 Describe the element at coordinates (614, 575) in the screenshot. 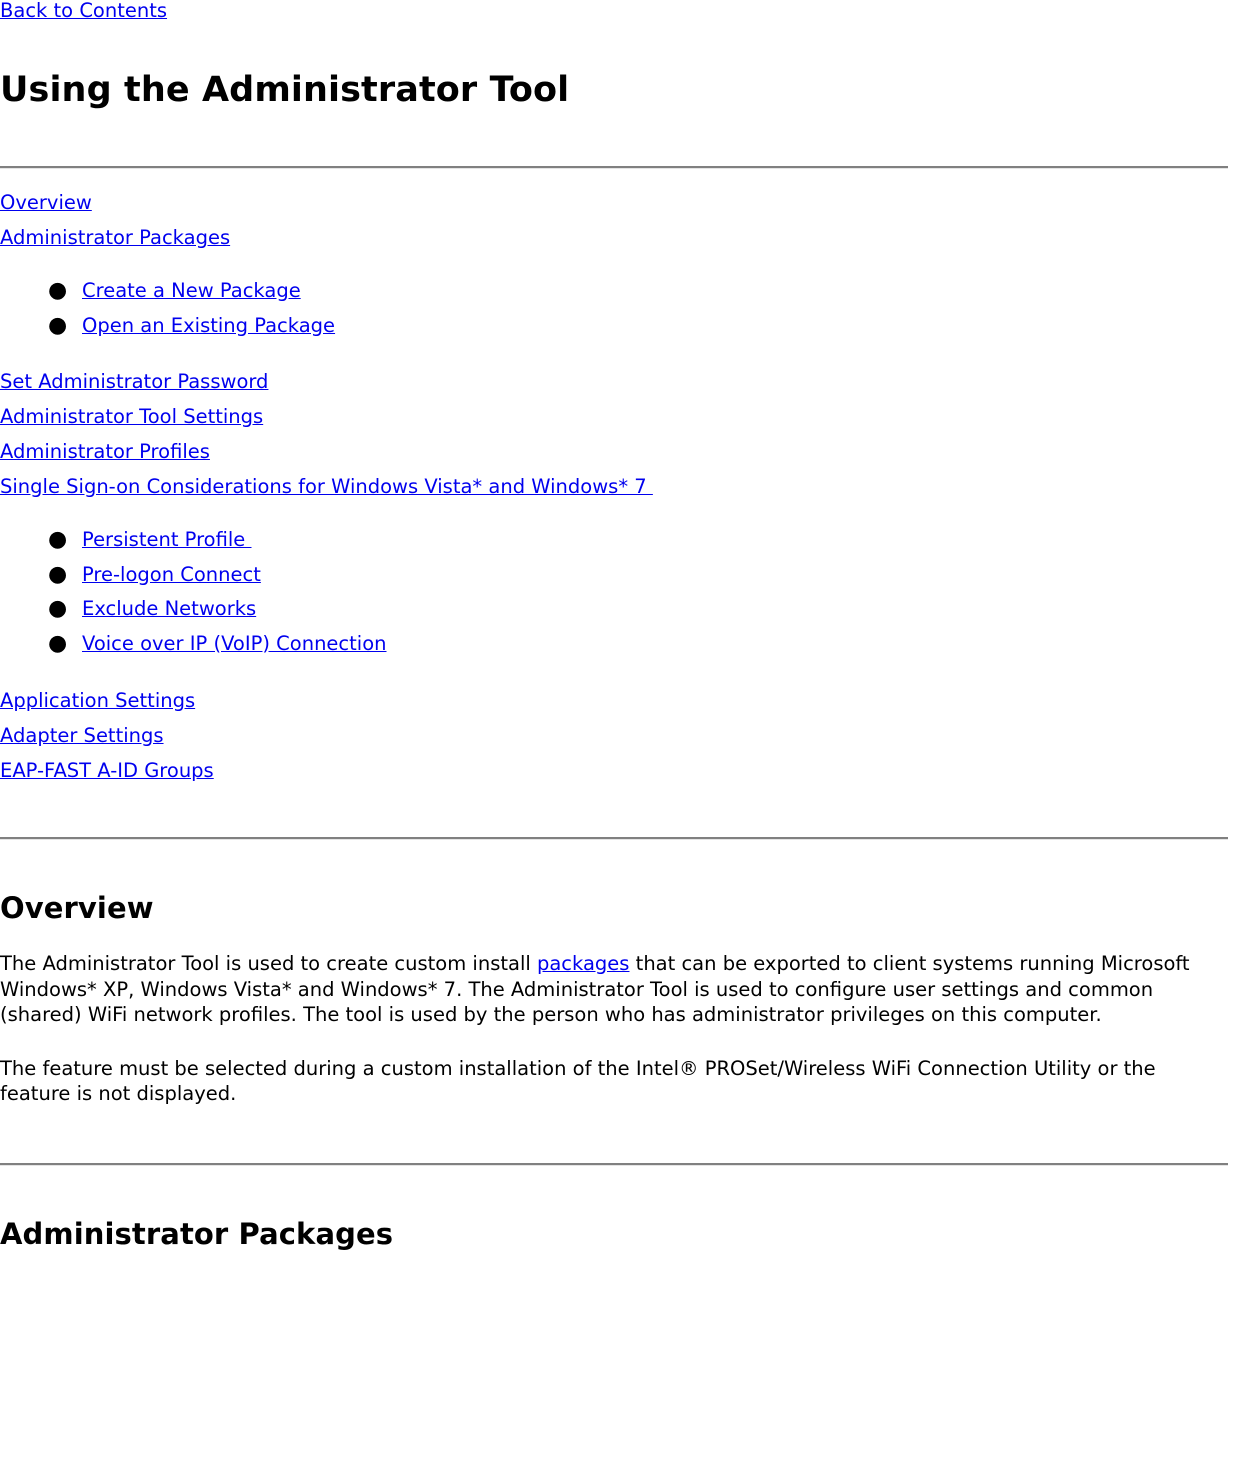

I see `list-item: ● Pre-logon Connect` at that location.